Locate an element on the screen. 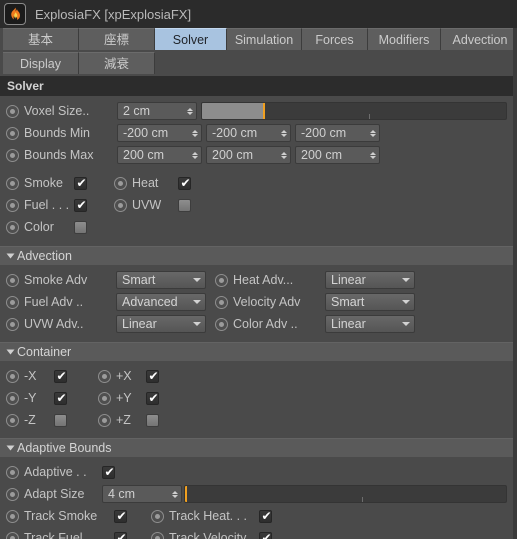 The image size is (517, 539). spinner-bounds-max-y is located at coordinates (284, 155).